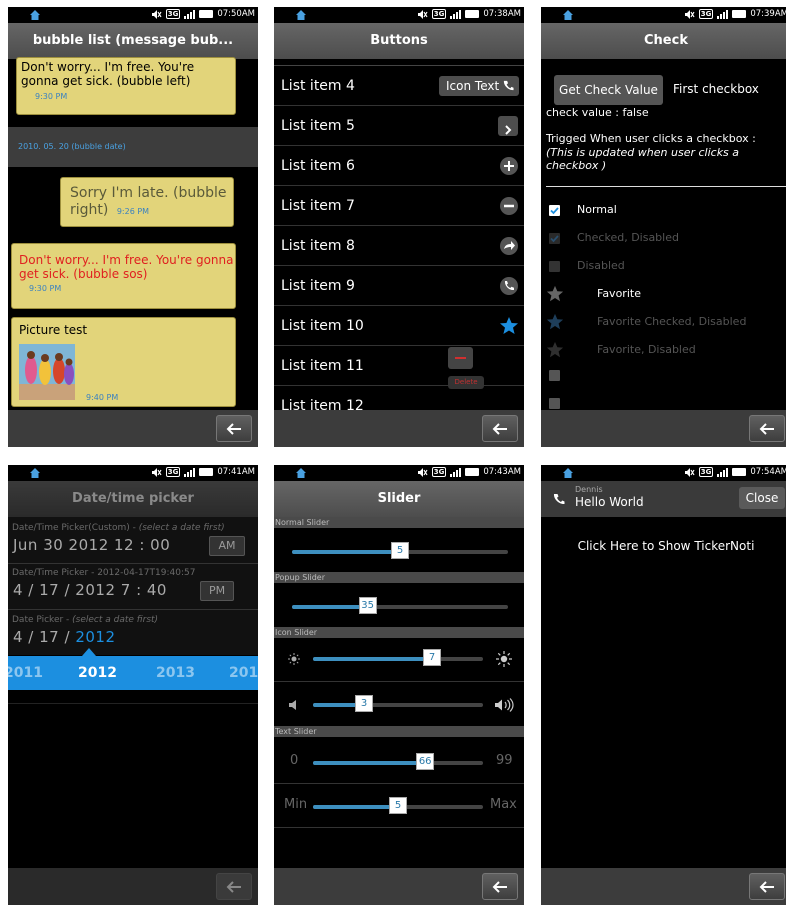 The image size is (786, 912). I want to click on home-icon, so click(35, 15).